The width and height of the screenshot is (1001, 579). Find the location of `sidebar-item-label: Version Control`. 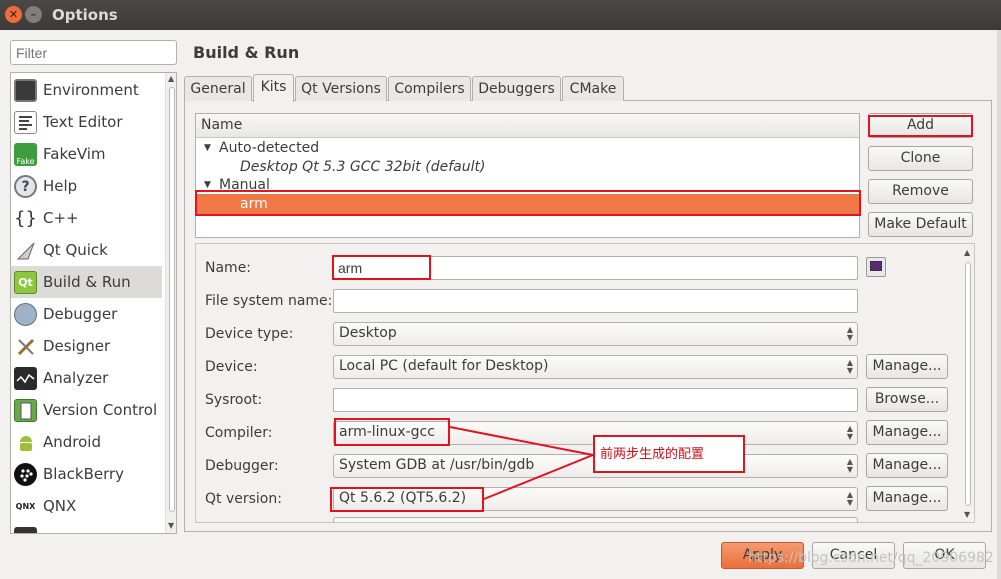

sidebar-item-label: Version Control is located at coordinates (100, 410).